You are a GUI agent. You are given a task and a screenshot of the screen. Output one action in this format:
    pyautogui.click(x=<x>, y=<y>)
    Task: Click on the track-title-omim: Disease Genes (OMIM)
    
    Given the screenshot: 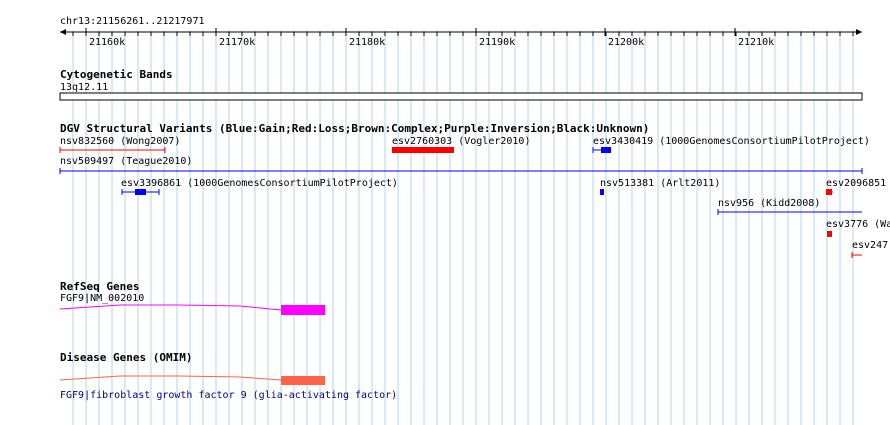 What is the action you would take?
    pyautogui.click(x=126, y=357)
    